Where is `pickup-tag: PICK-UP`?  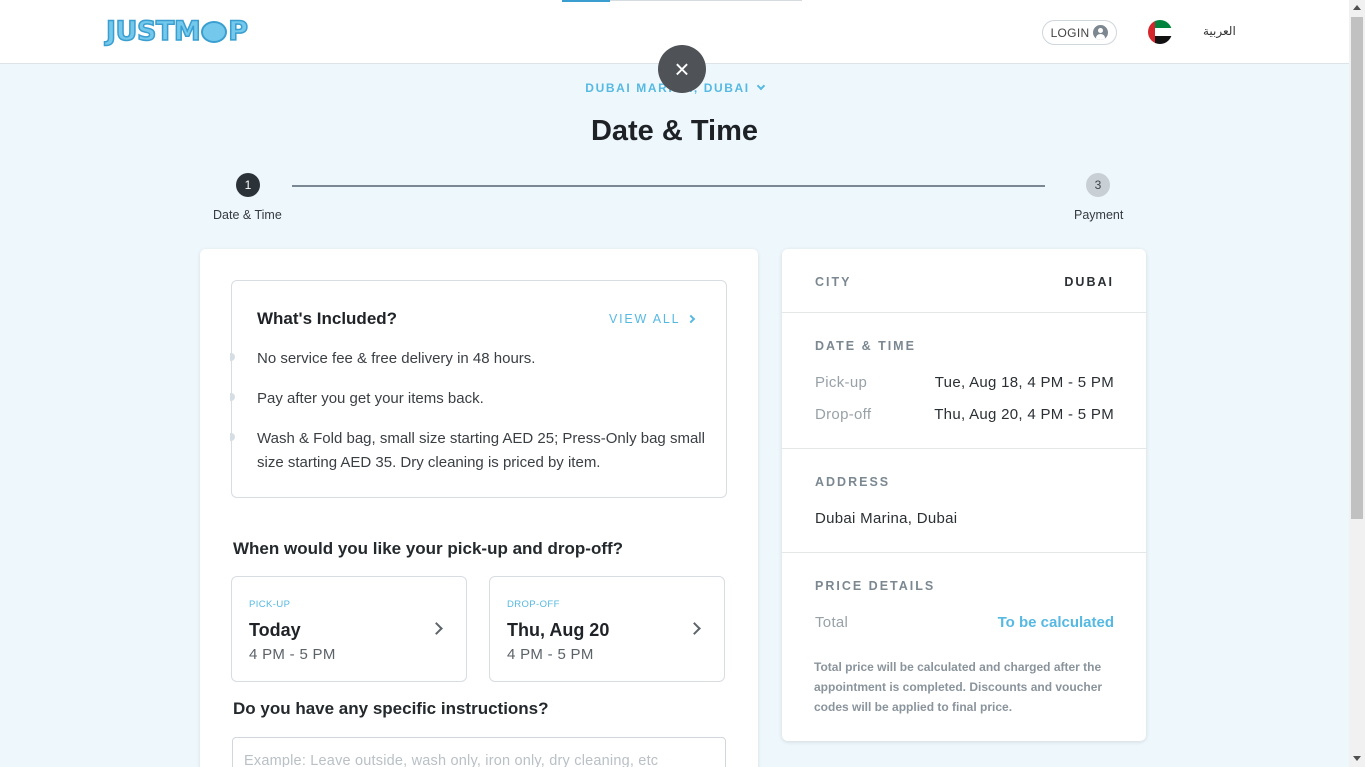 pickup-tag: PICK-UP is located at coordinates (270, 604).